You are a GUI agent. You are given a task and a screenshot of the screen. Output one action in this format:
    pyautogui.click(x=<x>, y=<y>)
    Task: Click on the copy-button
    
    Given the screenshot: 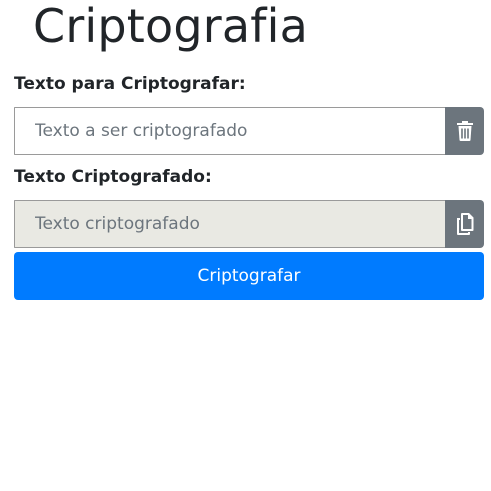 What is the action you would take?
    pyautogui.click(x=464, y=224)
    